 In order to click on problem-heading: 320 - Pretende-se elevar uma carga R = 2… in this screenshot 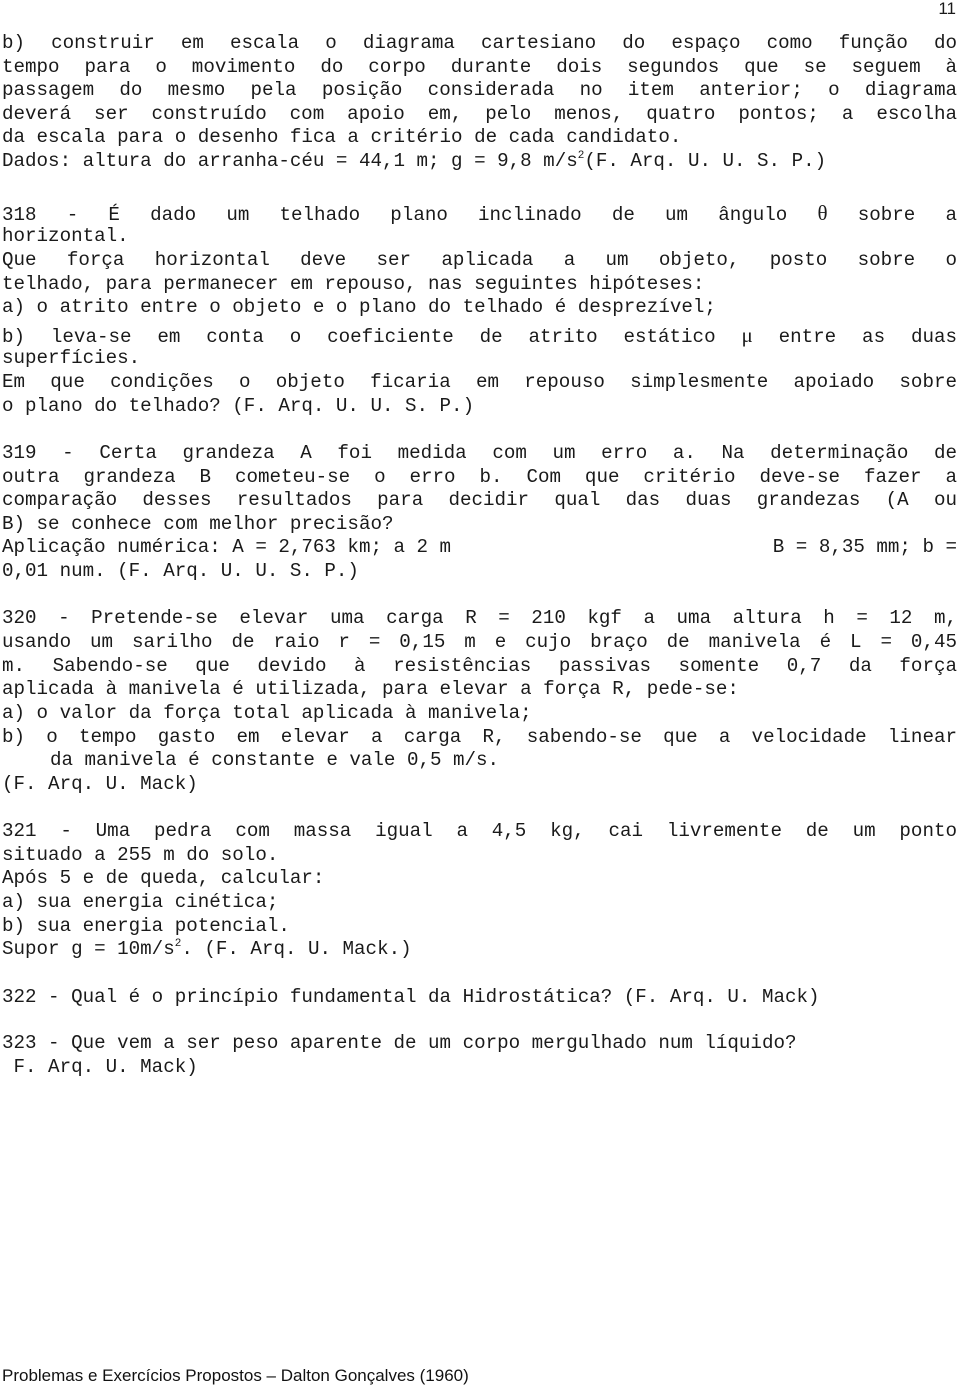, I will do `click(479, 618)`.